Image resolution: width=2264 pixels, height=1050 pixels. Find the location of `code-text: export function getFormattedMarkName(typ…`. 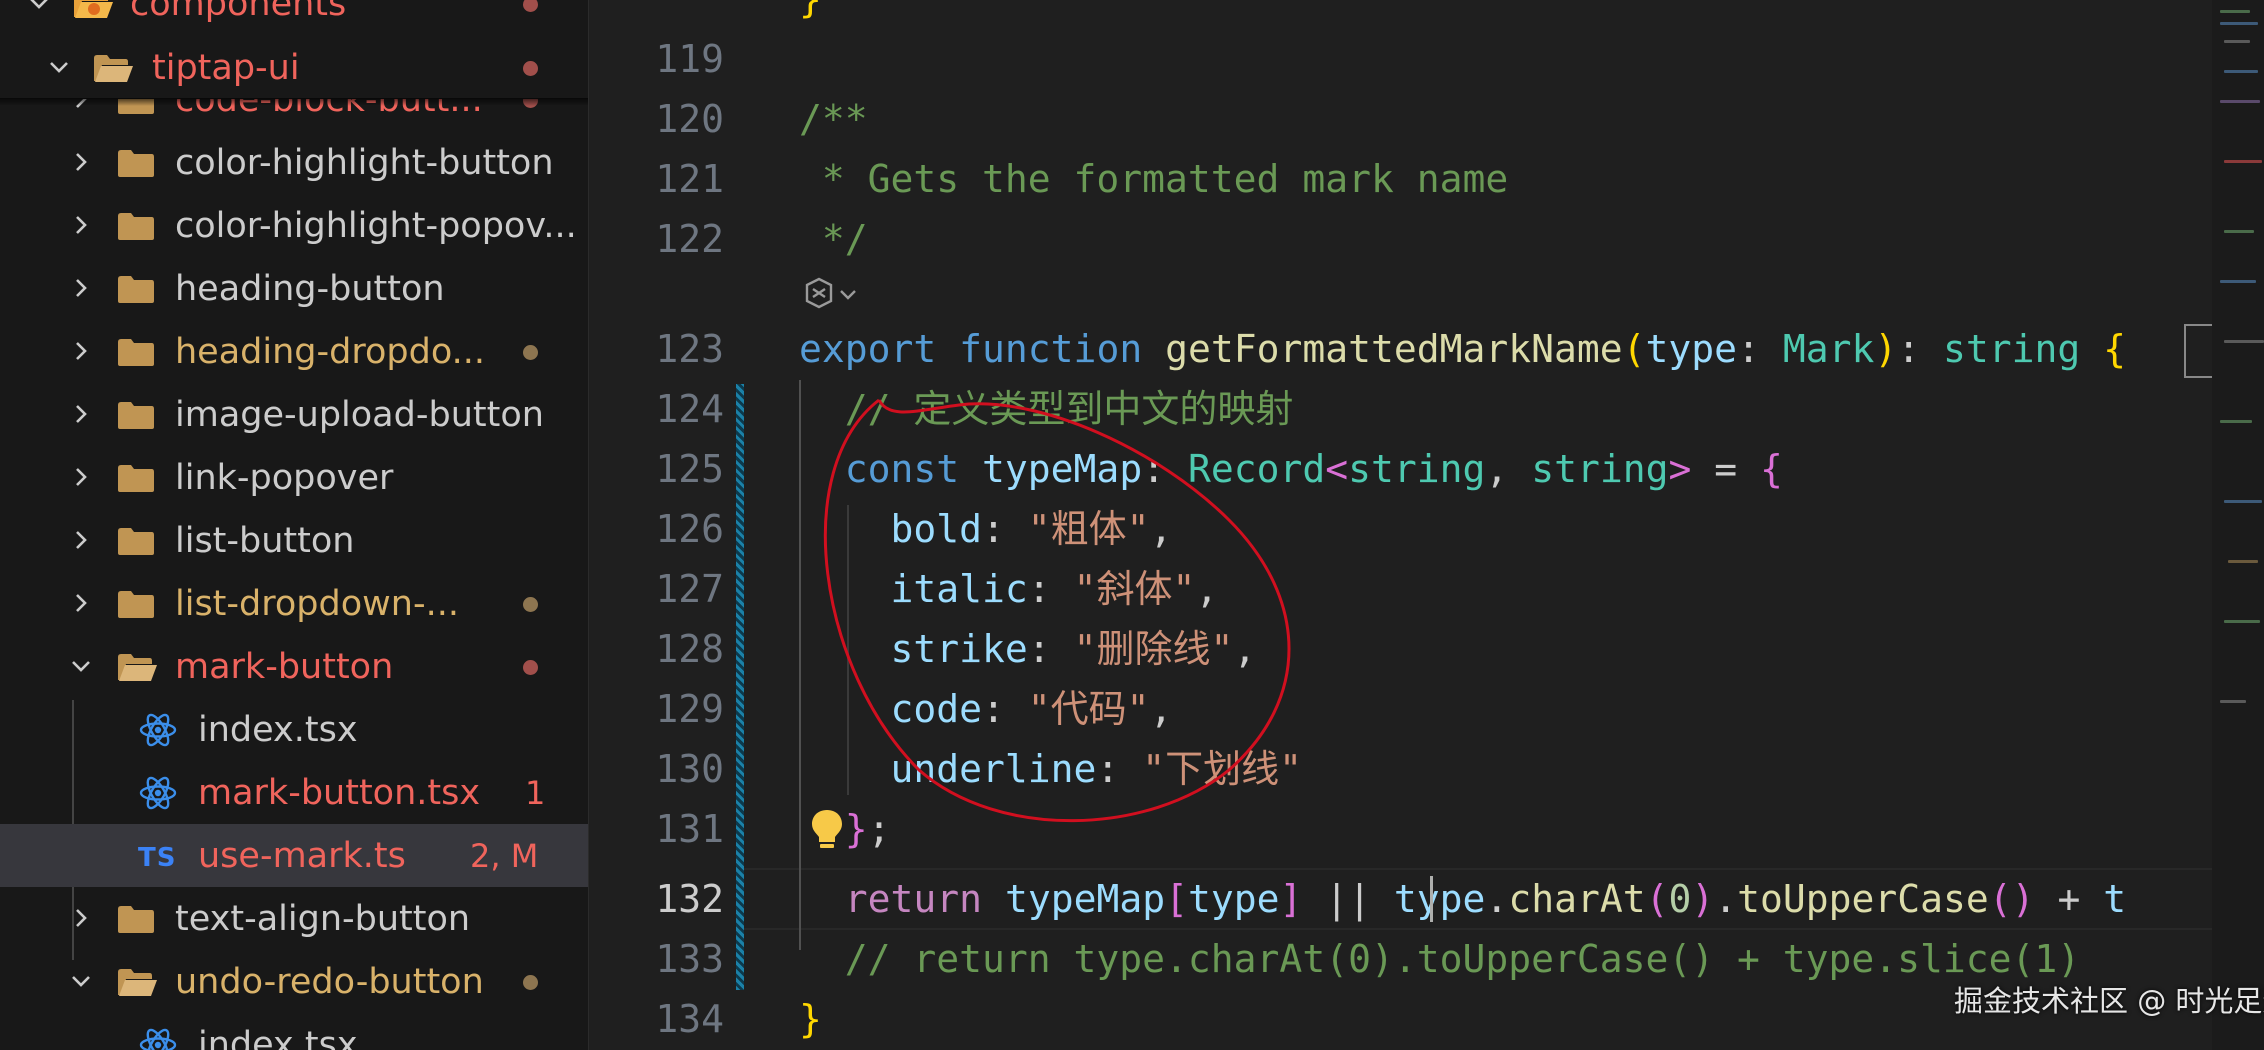

code-text: export function getFormattedMarkName(typ… is located at coordinates (1463, 349).